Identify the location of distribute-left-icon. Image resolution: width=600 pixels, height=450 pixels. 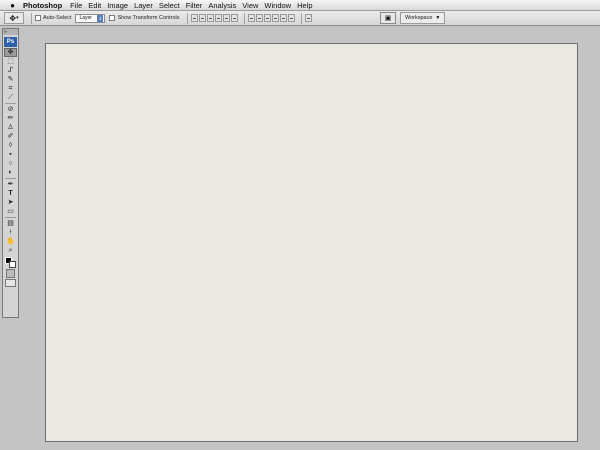
(275, 18).